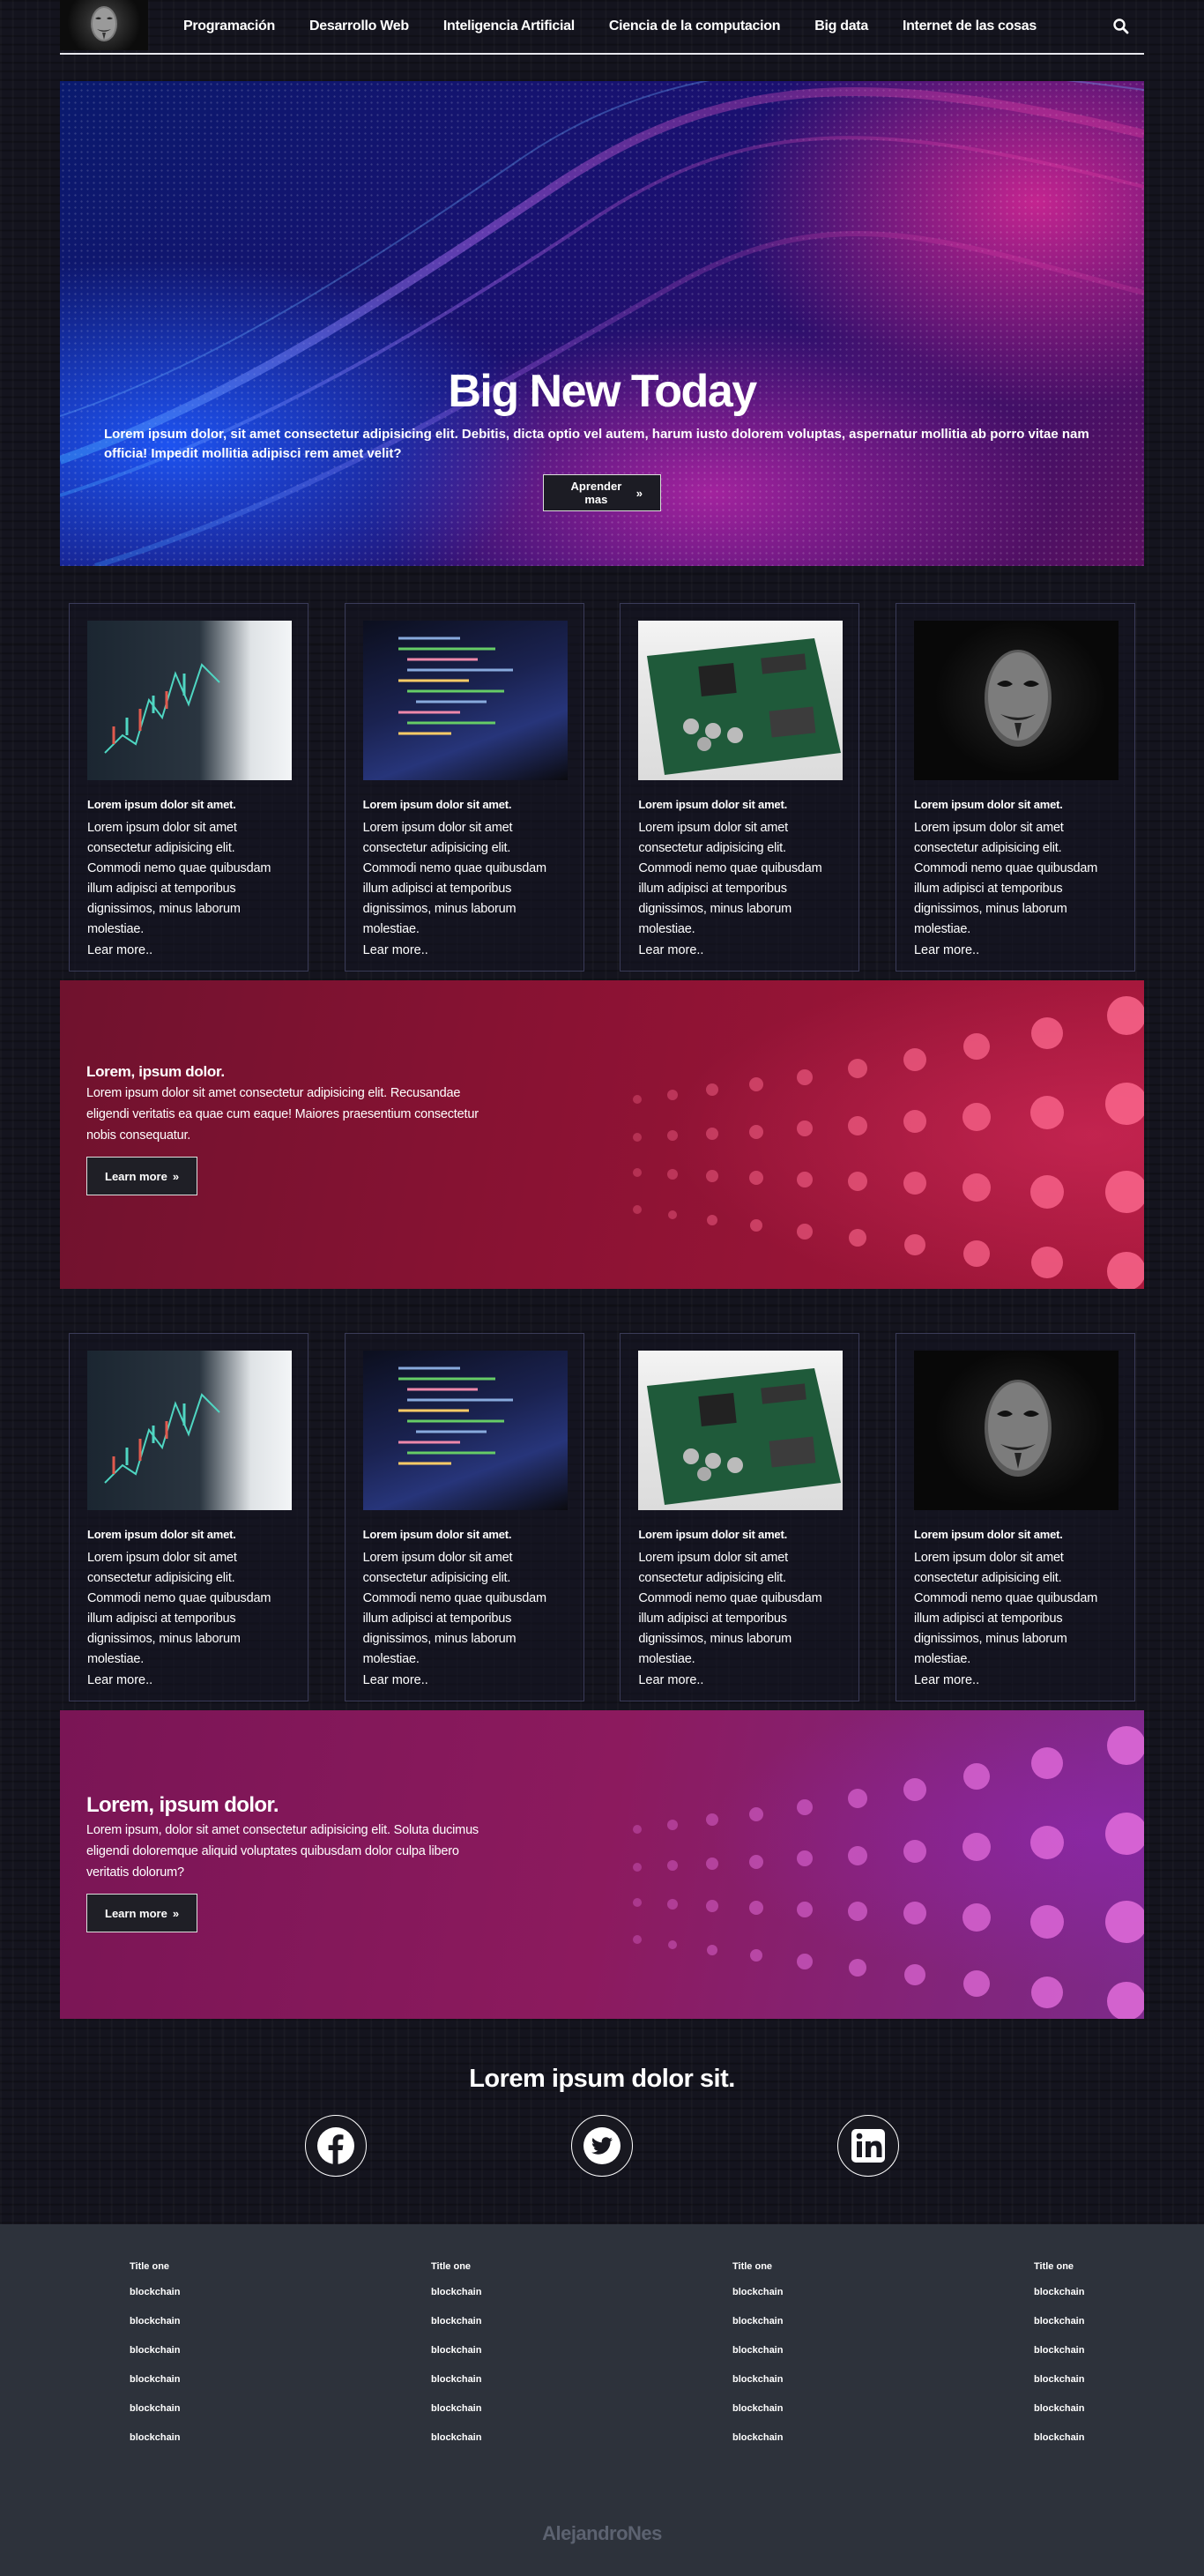 This screenshot has width=1204, height=2576. I want to click on stock-chart-image, so click(189, 700).